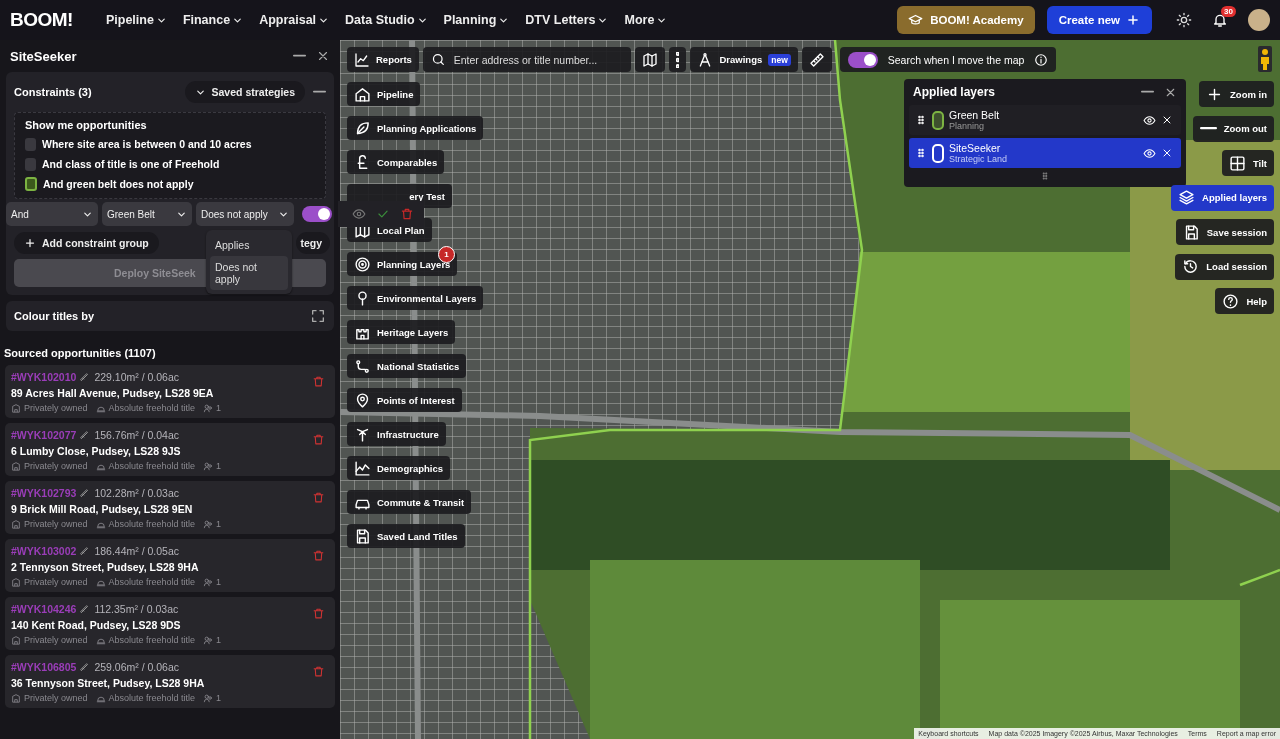 This screenshot has height=739, width=1280. Describe the element at coordinates (1220, 20) in the screenshot. I see `notification-bell-icon` at that location.